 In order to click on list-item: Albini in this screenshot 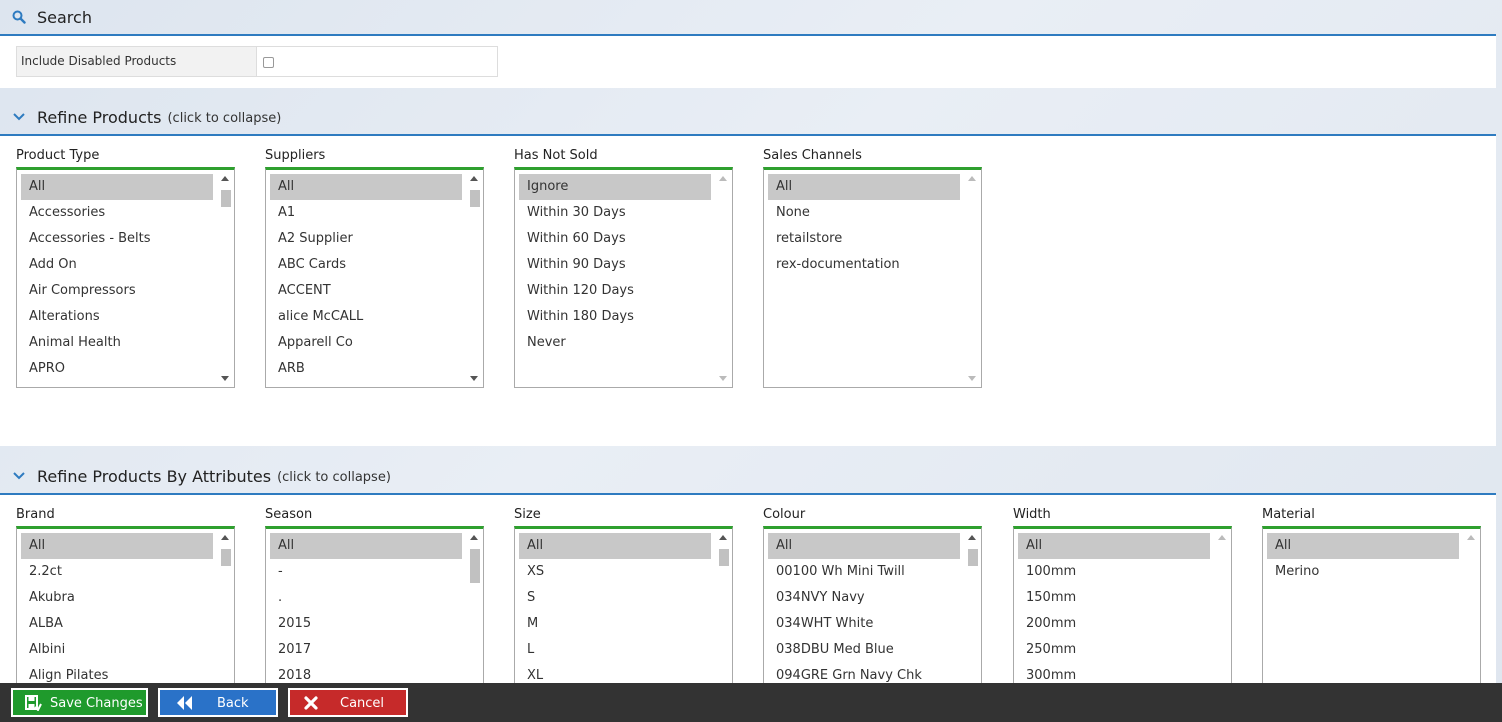, I will do `click(117, 650)`.